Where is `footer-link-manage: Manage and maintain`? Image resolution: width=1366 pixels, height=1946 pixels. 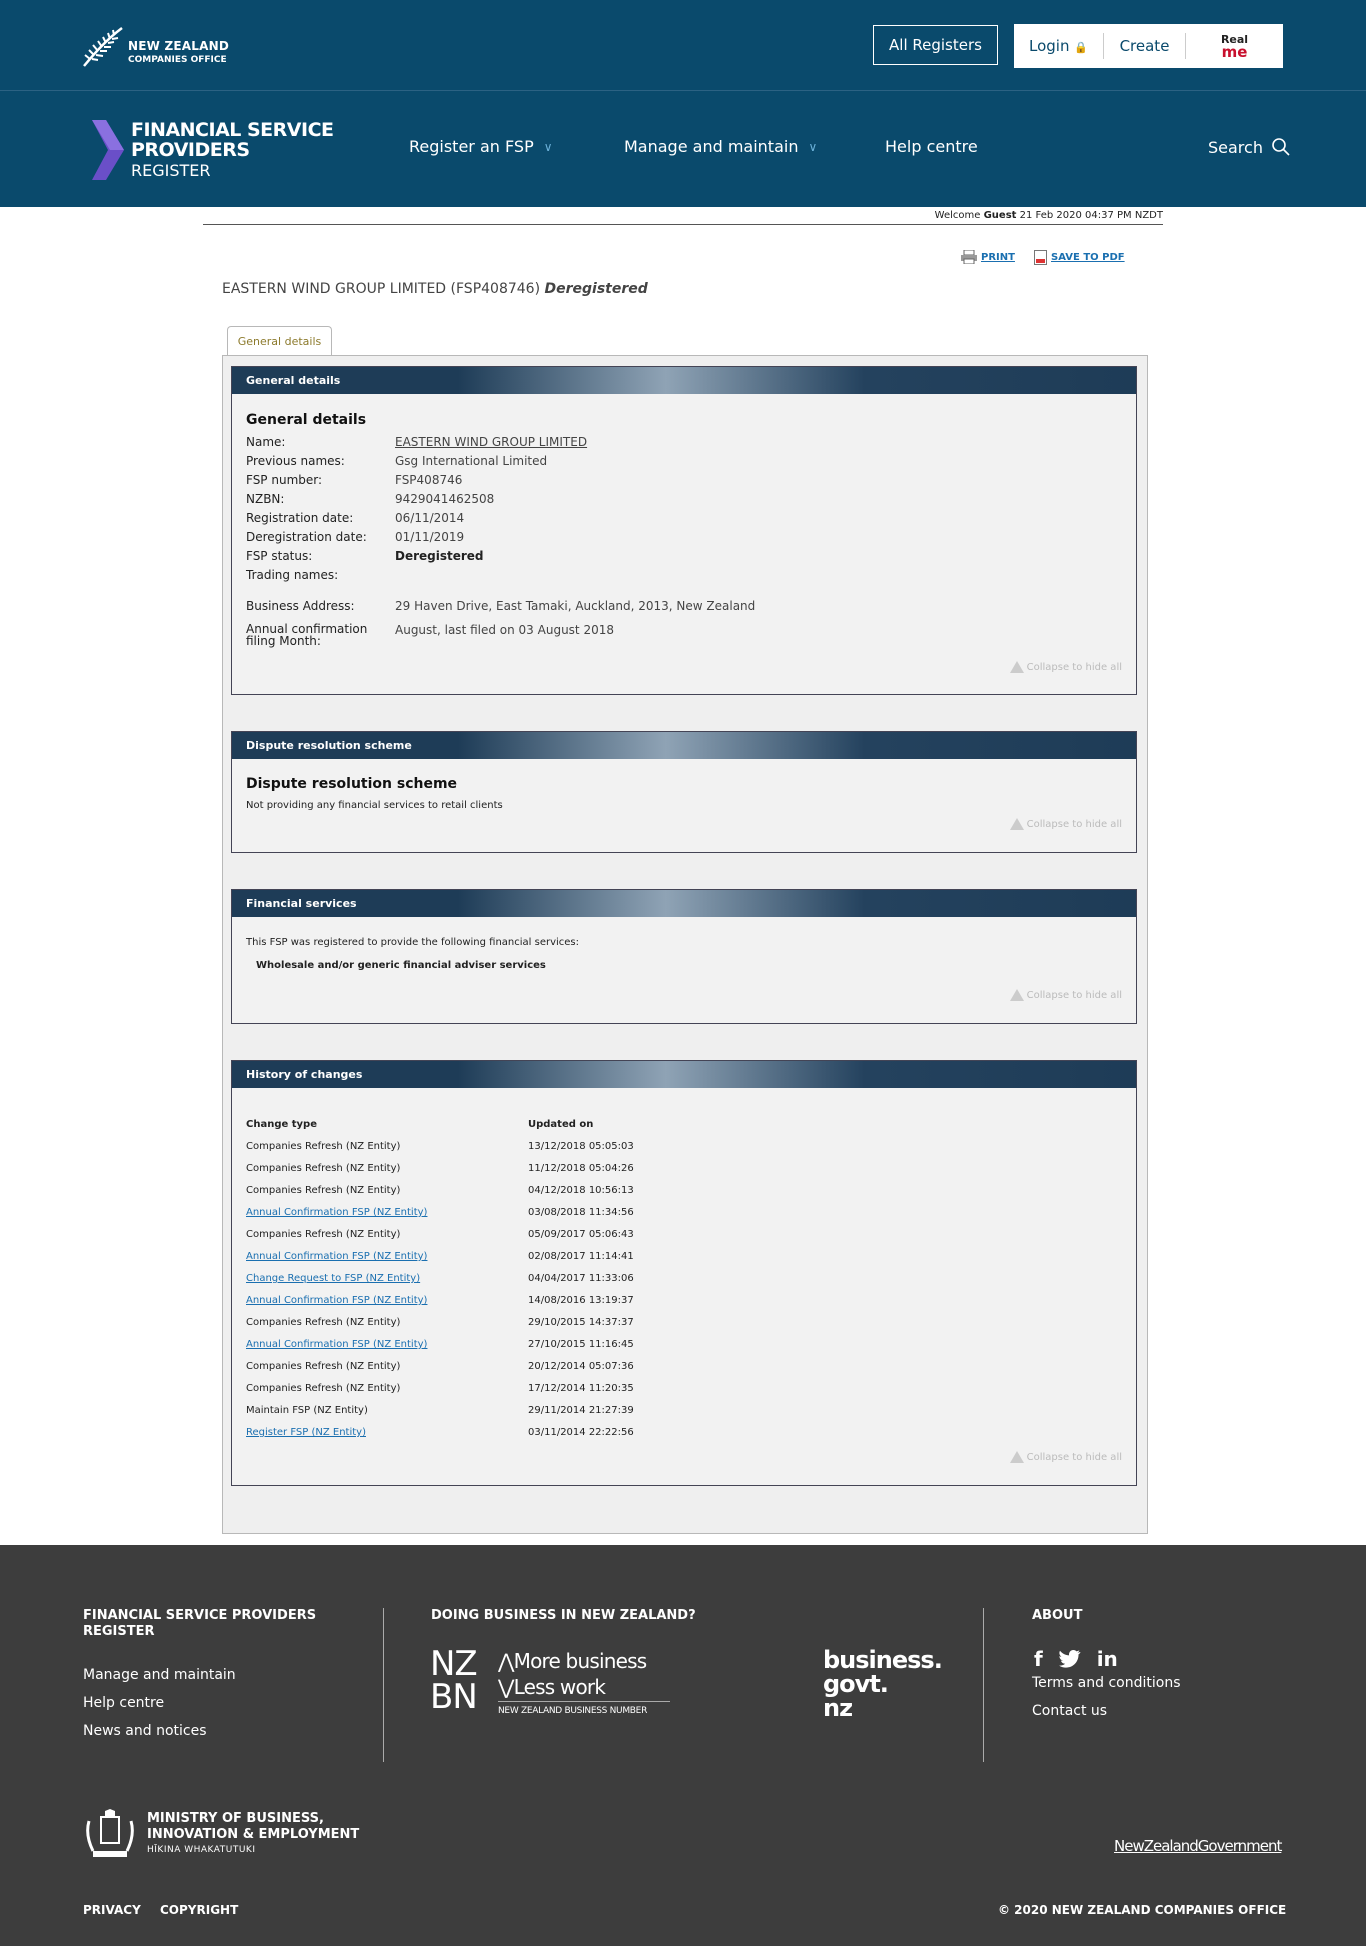
footer-link-manage: Manage and maintain is located at coordinates (159, 1675).